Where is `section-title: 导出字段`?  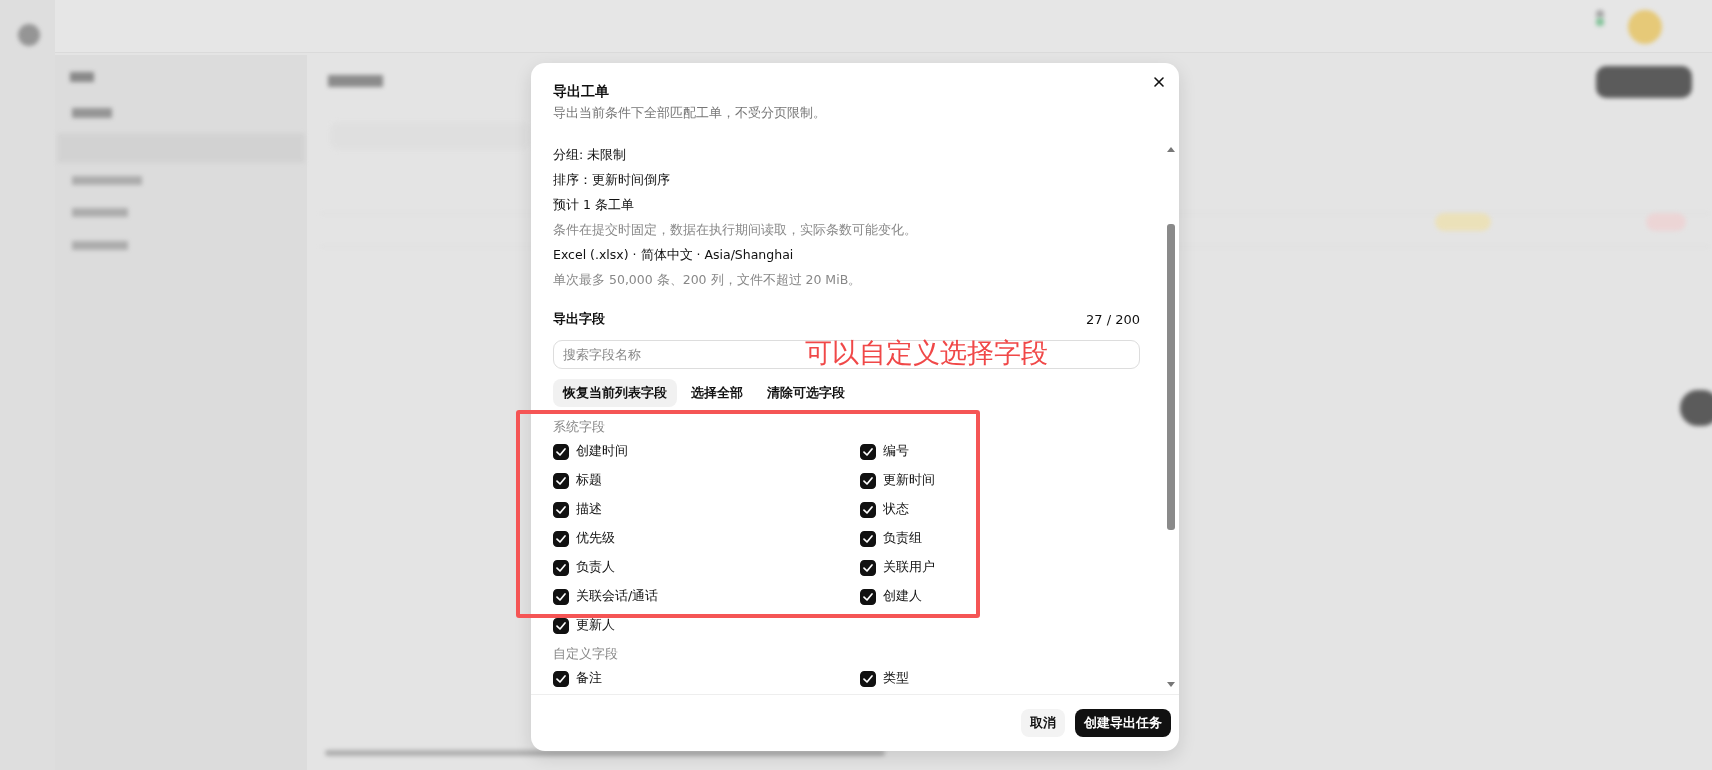 section-title: 导出字段 is located at coordinates (579, 319).